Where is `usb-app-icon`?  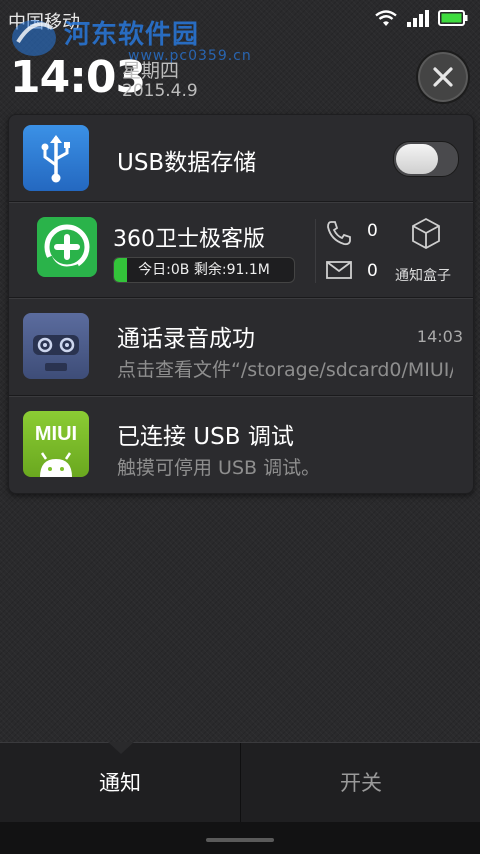 usb-app-icon is located at coordinates (56, 158).